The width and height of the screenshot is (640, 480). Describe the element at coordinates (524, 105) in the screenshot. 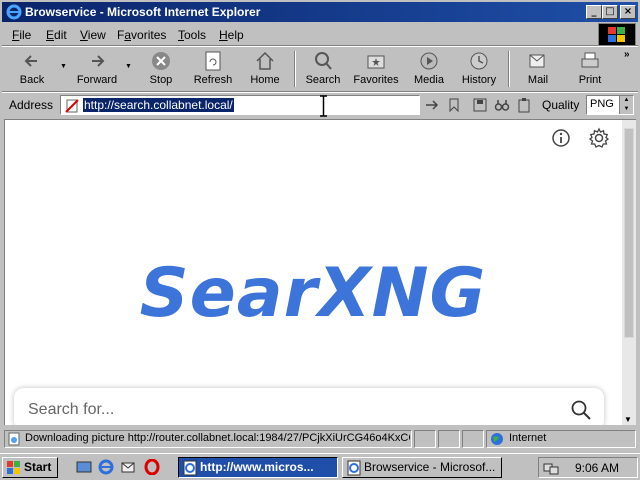

I see `clipboard-icon` at that location.